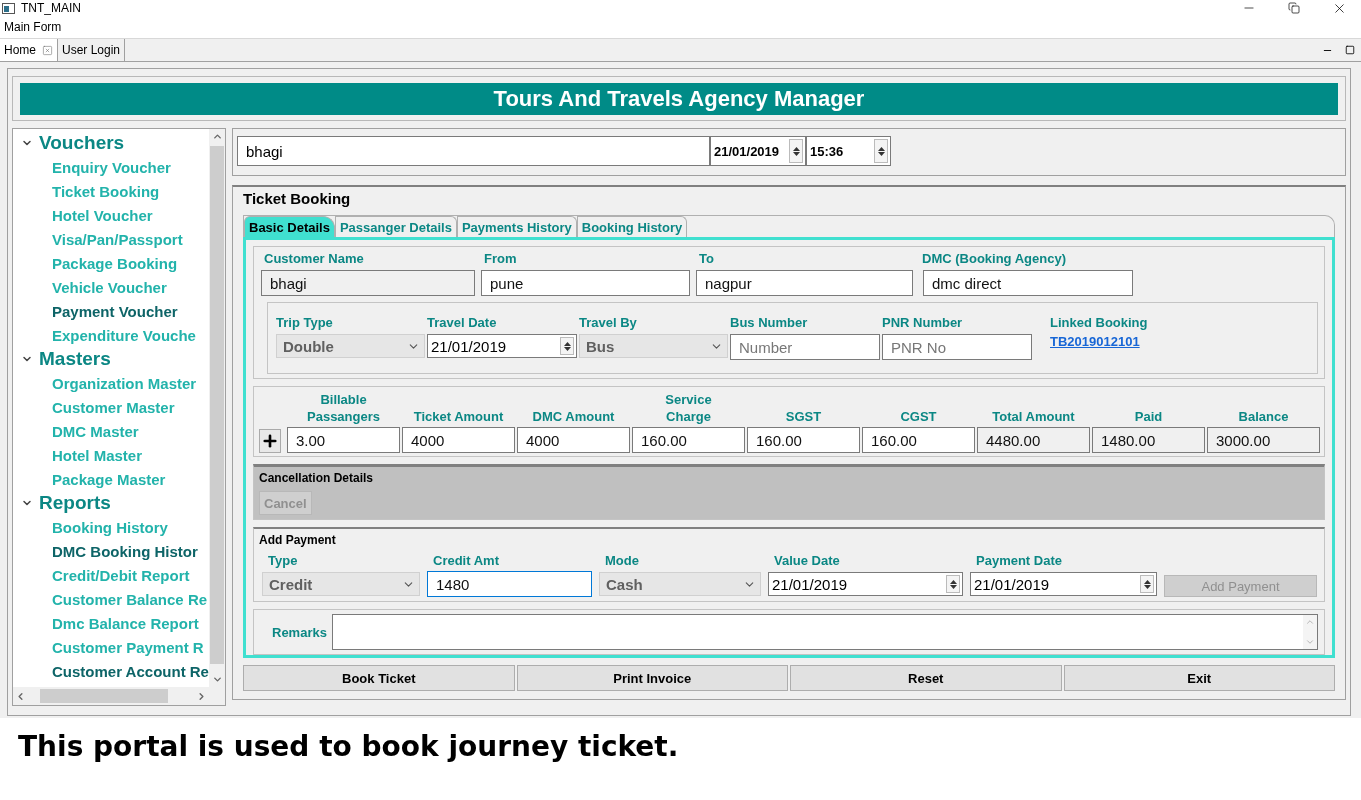 This screenshot has width=1361, height=800. Describe the element at coordinates (516, 226) in the screenshot. I see `tab: Payments History` at that location.